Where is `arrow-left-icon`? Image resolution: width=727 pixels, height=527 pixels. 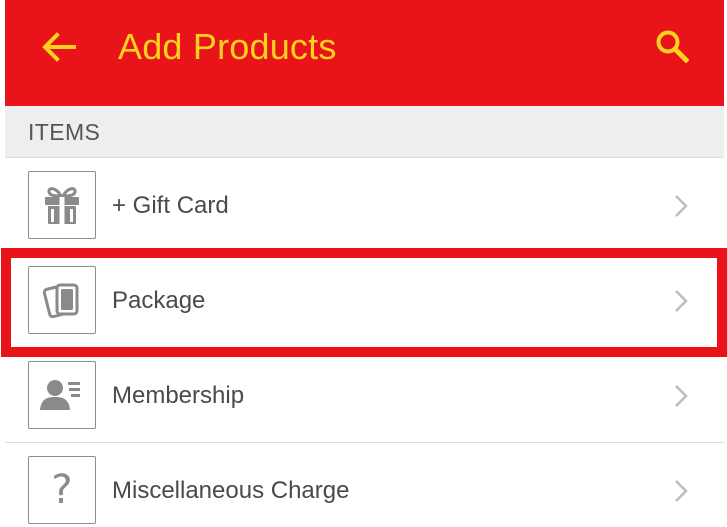
arrow-left-icon is located at coordinates (59, 47).